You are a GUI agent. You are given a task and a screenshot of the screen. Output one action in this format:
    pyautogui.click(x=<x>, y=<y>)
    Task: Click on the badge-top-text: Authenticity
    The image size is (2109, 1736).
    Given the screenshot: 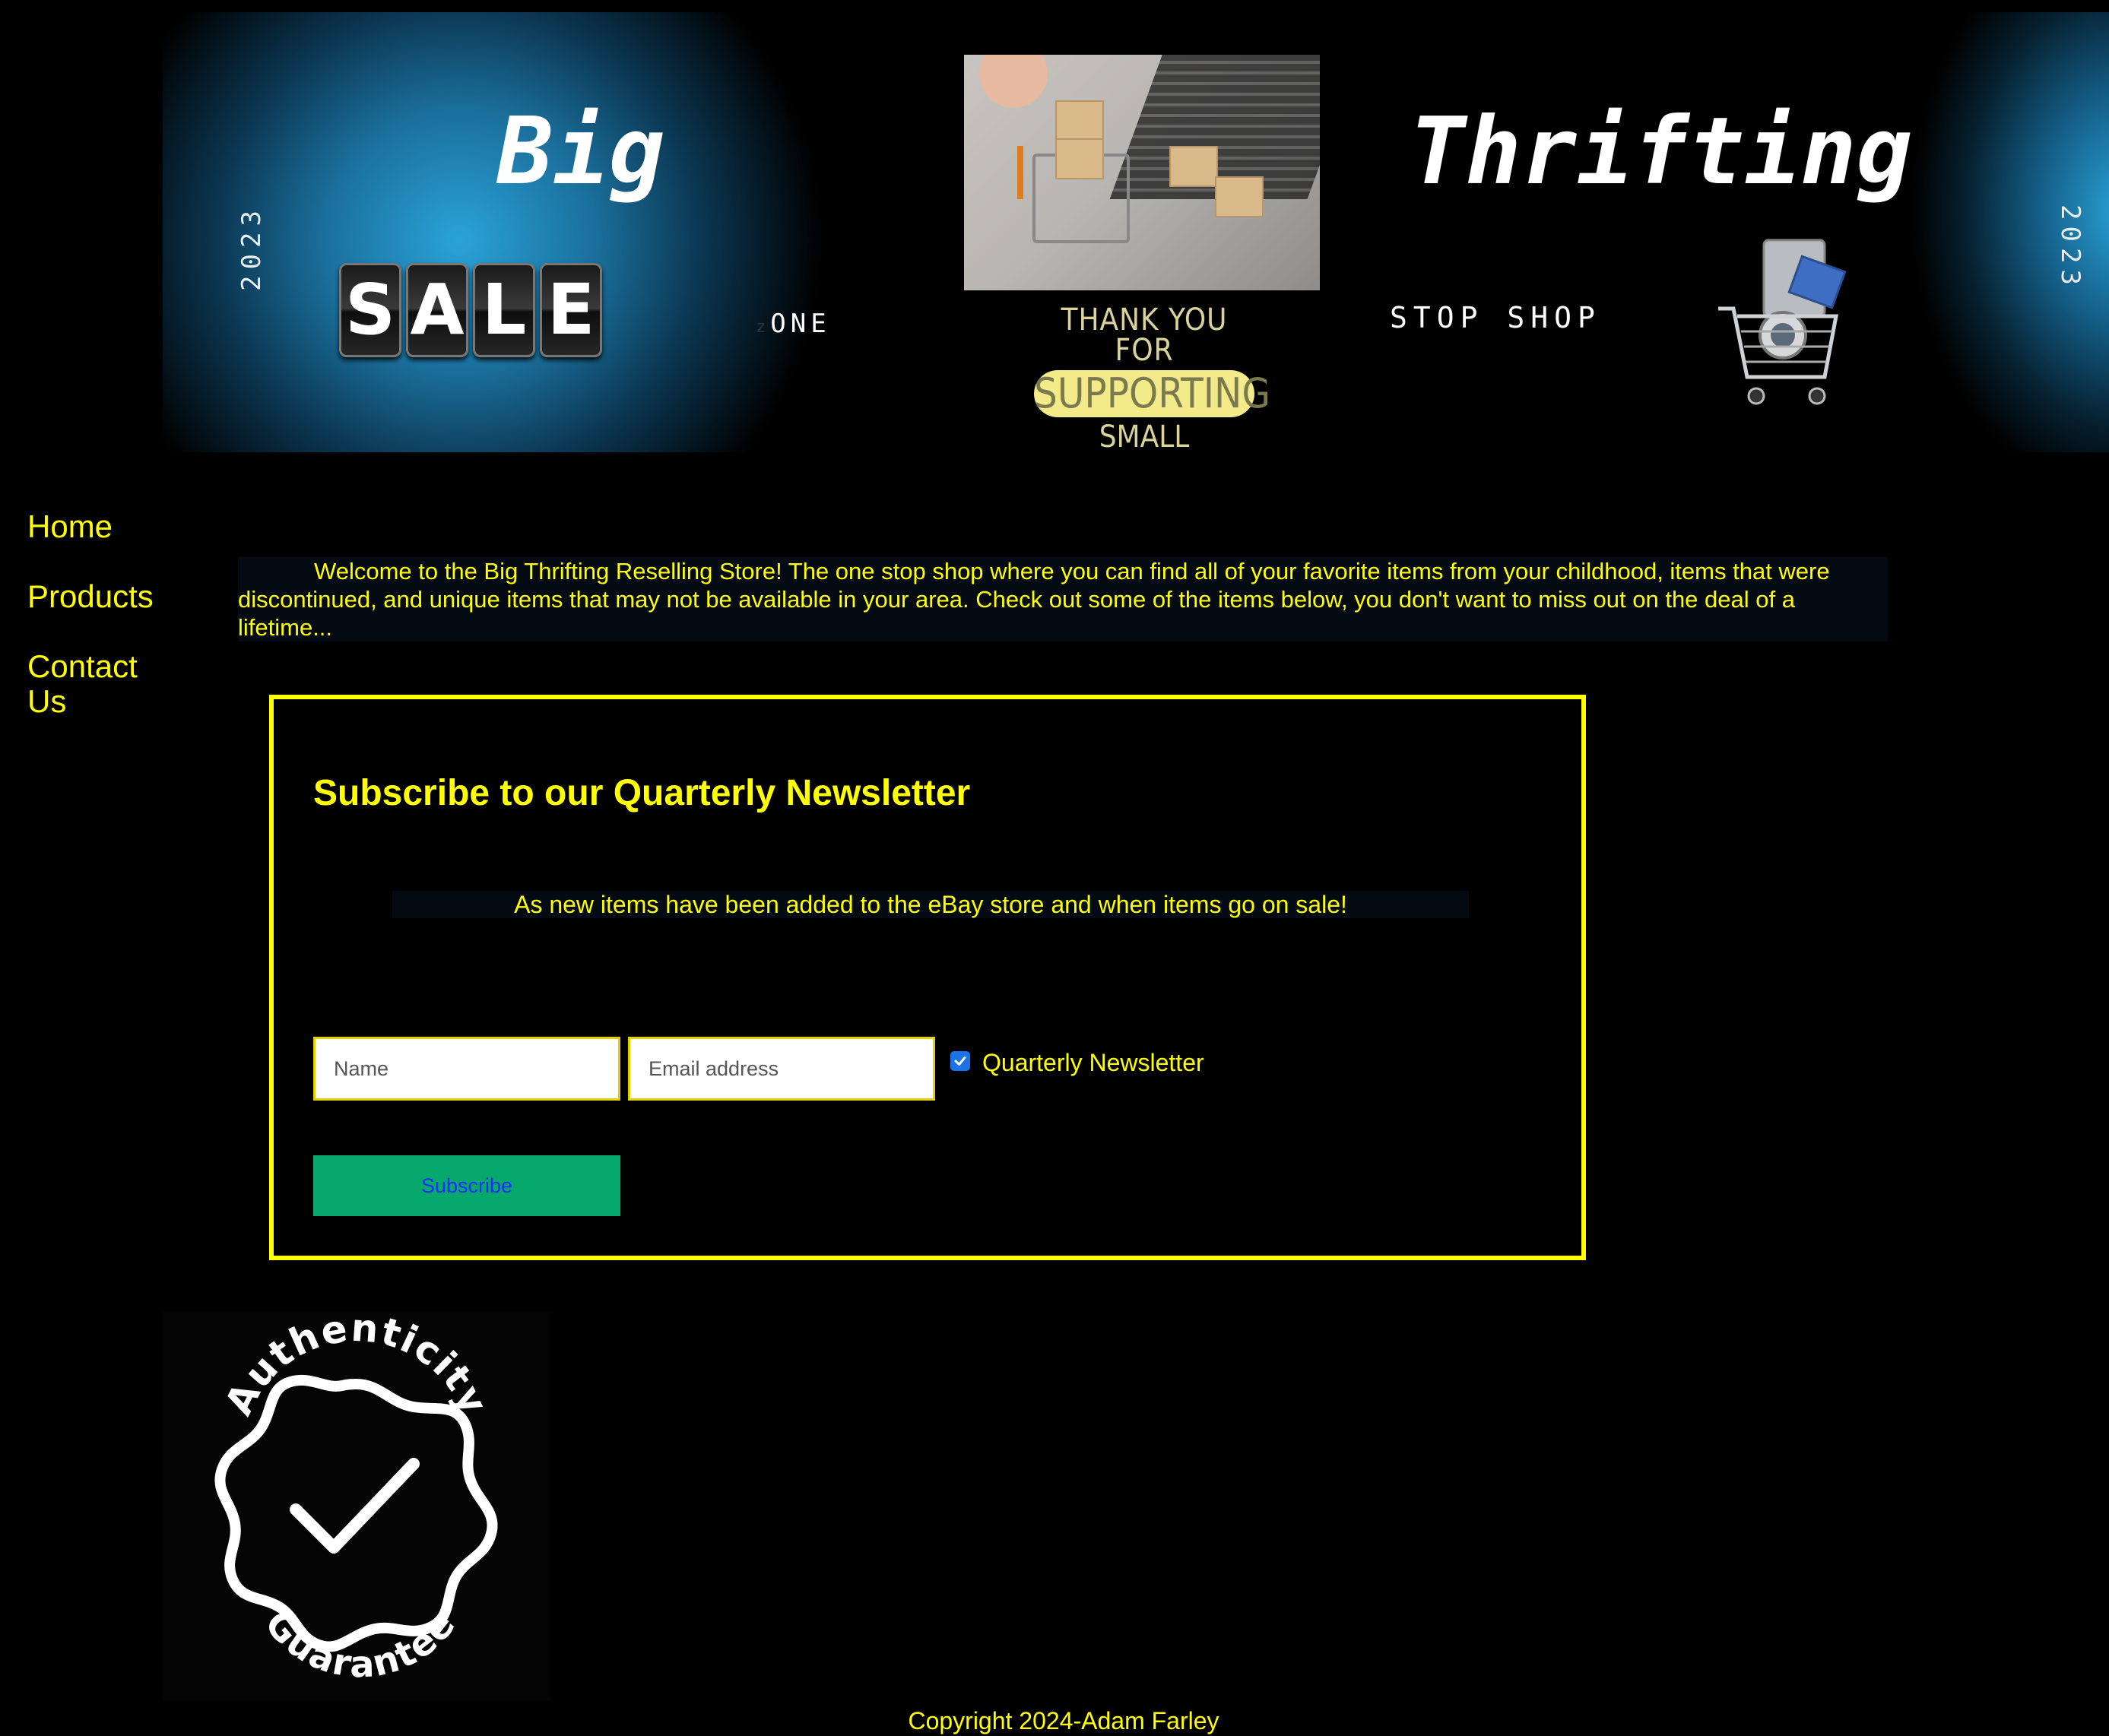 What is the action you would take?
    pyautogui.click(x=357, y=1364)
    